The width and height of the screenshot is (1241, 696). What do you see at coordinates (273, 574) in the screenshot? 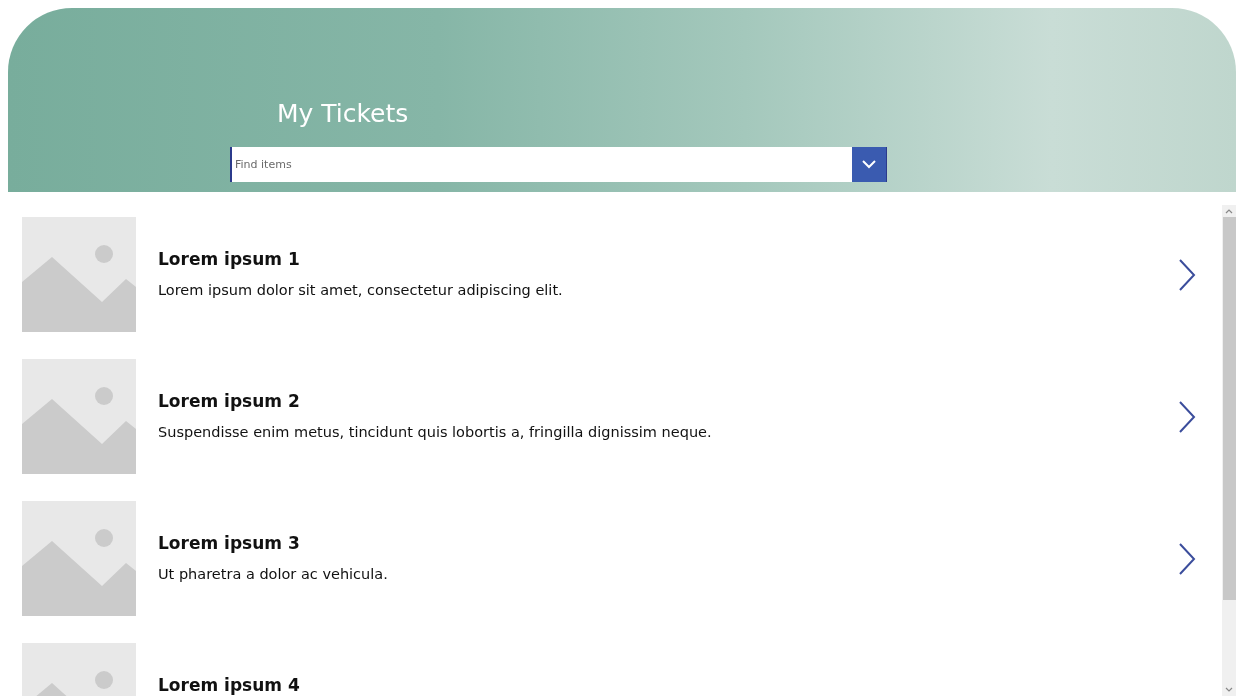
I see `item-description: Ut pharetra a dolor ac vehicula.` at bounding box center [273, 574].